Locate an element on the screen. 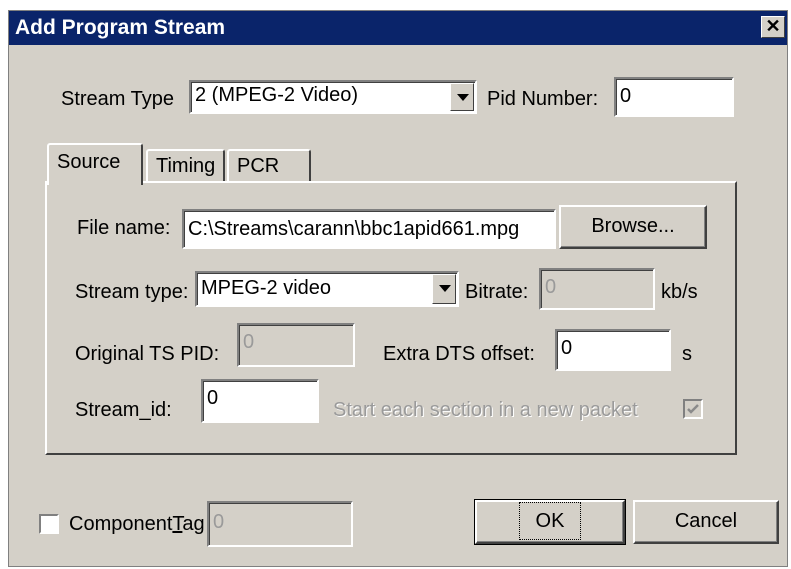  window-title: Add Program Stream is located at coordinates (120, 27).